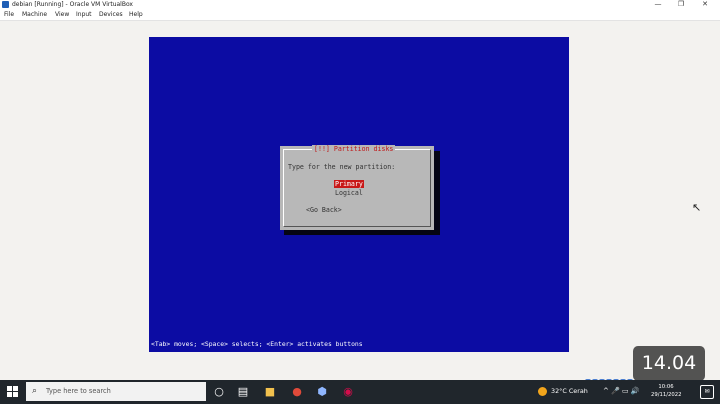 This screenshot has width=720, height=404. Describe the element at coordinates (342, 167) in the screenshot. I see `dialog-prompt: Type for the new partition:` at that location.